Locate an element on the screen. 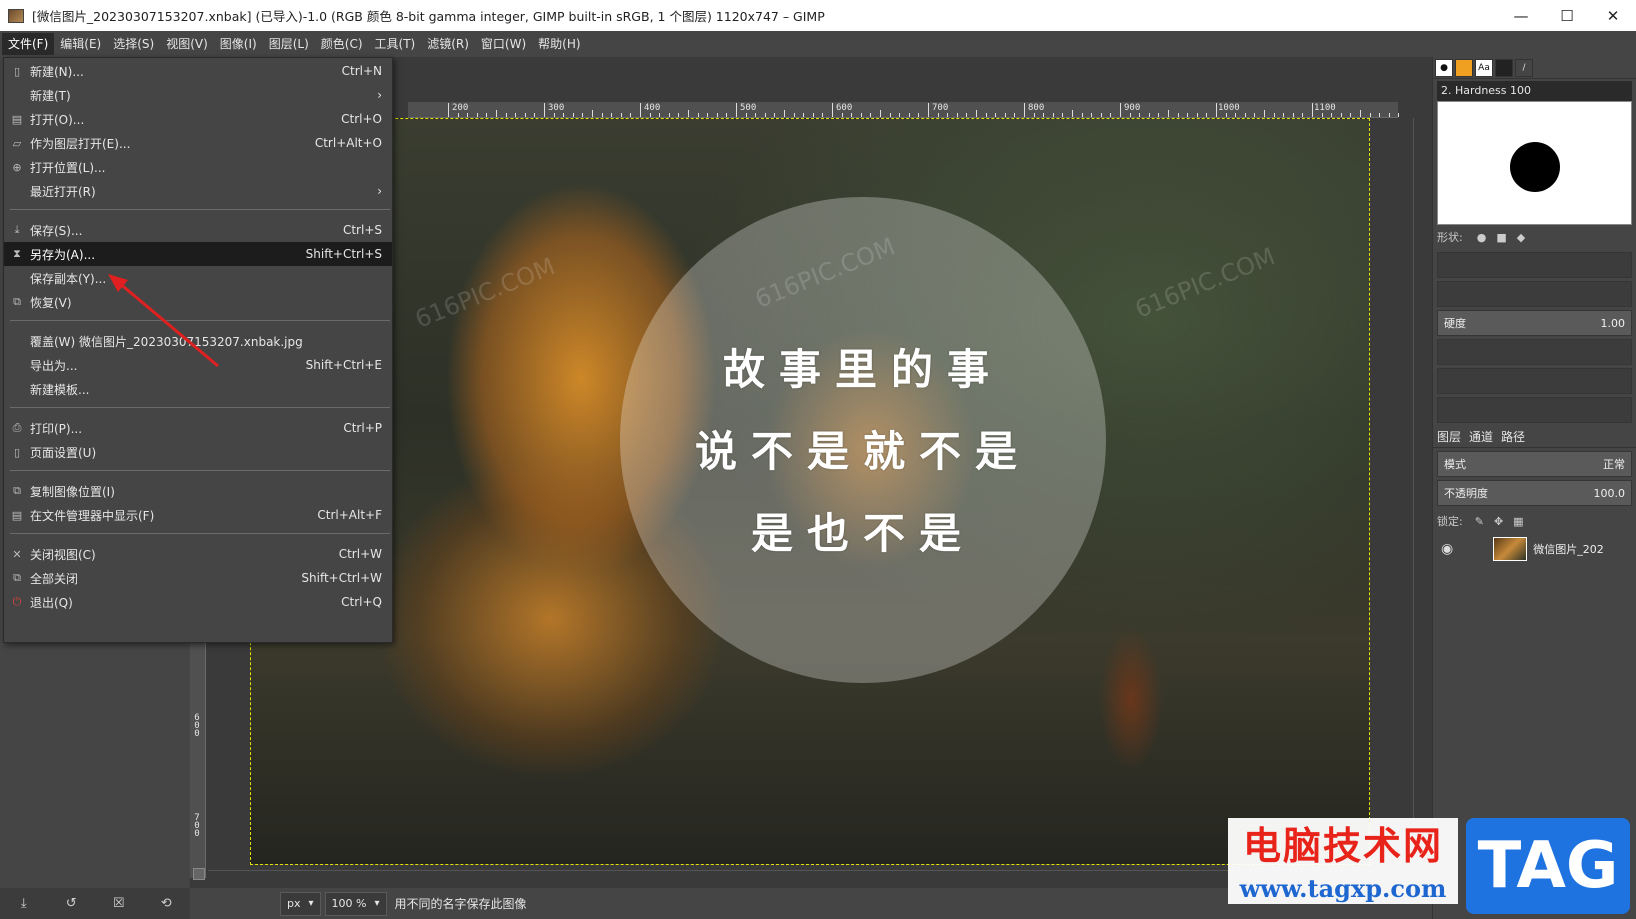 This screenshot has height=919, width=1636. maximize-button: ☐ is located at coordinates (1567, 15).